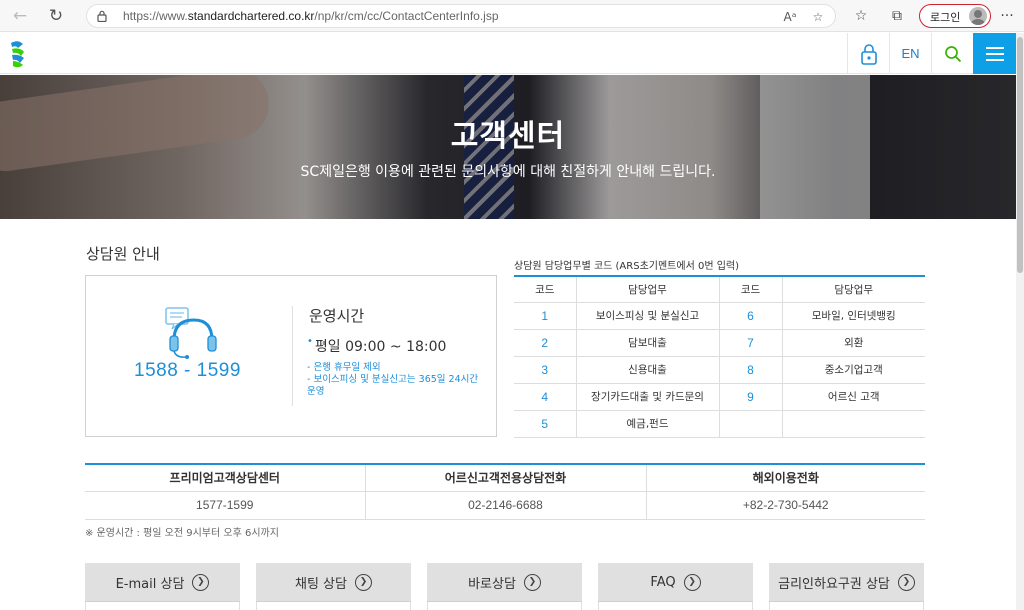 This screenshot has height=610, width=1024. What do you see at coordinates (897, 16) in the screenshot?
I see `collections-icon: ⧉` at bounding box center [897, 16].